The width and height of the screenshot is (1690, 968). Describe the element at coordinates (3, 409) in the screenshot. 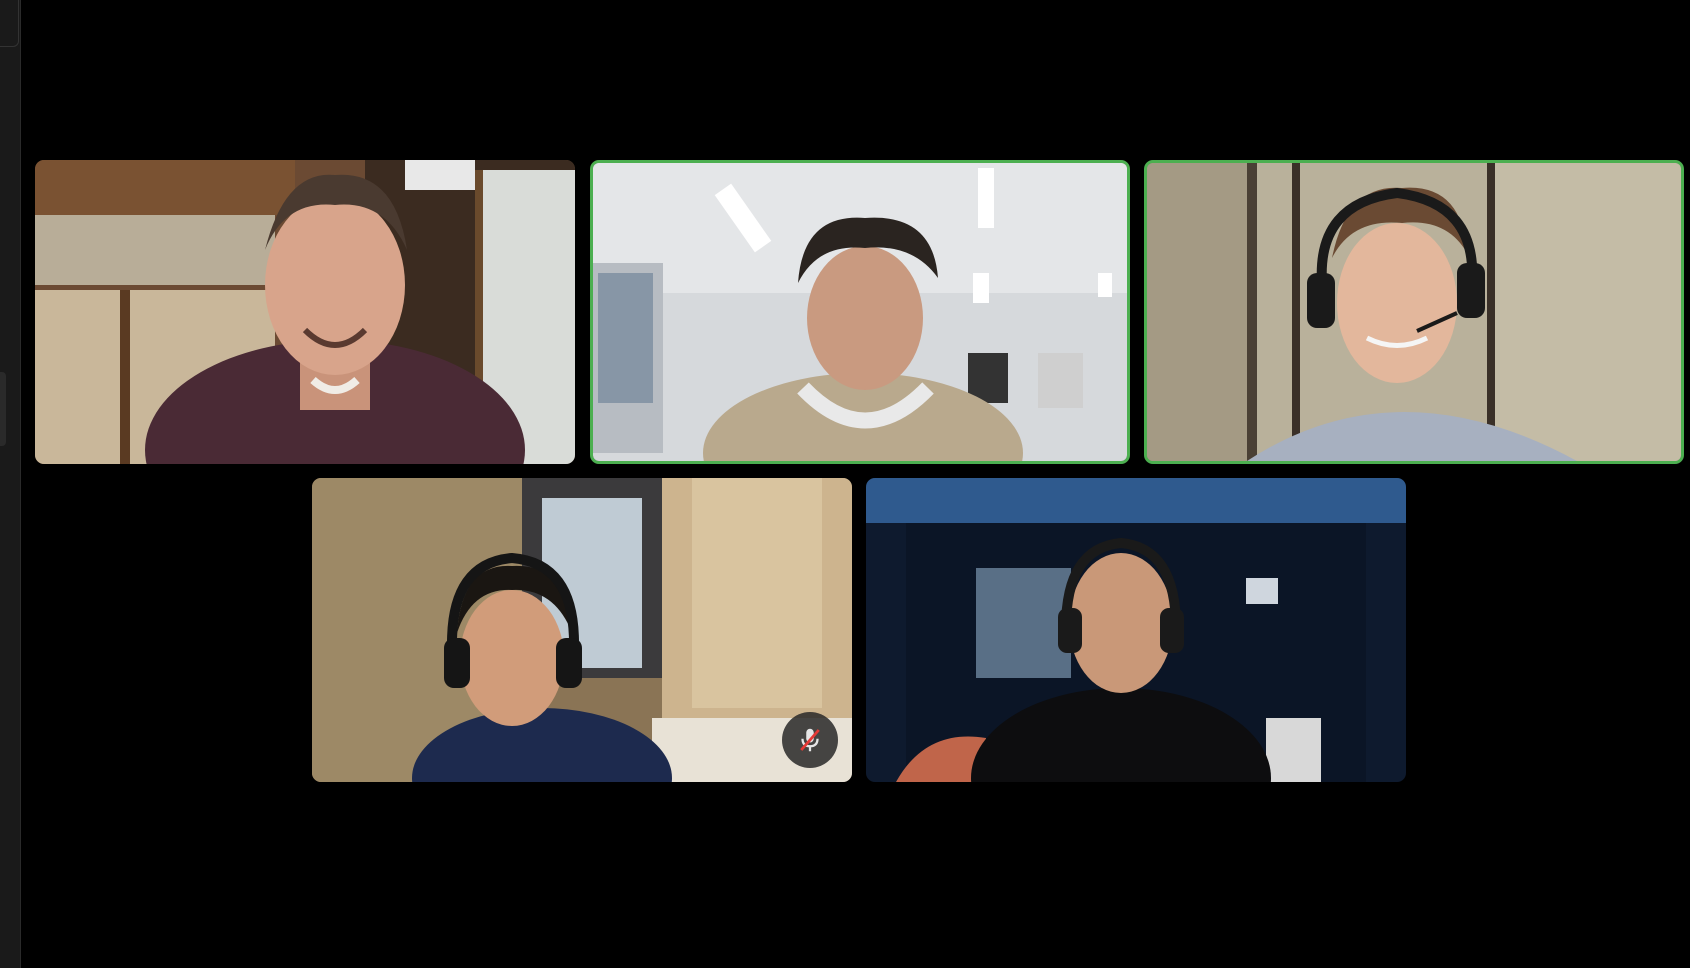

I see `panel-resize-handle` at that location.